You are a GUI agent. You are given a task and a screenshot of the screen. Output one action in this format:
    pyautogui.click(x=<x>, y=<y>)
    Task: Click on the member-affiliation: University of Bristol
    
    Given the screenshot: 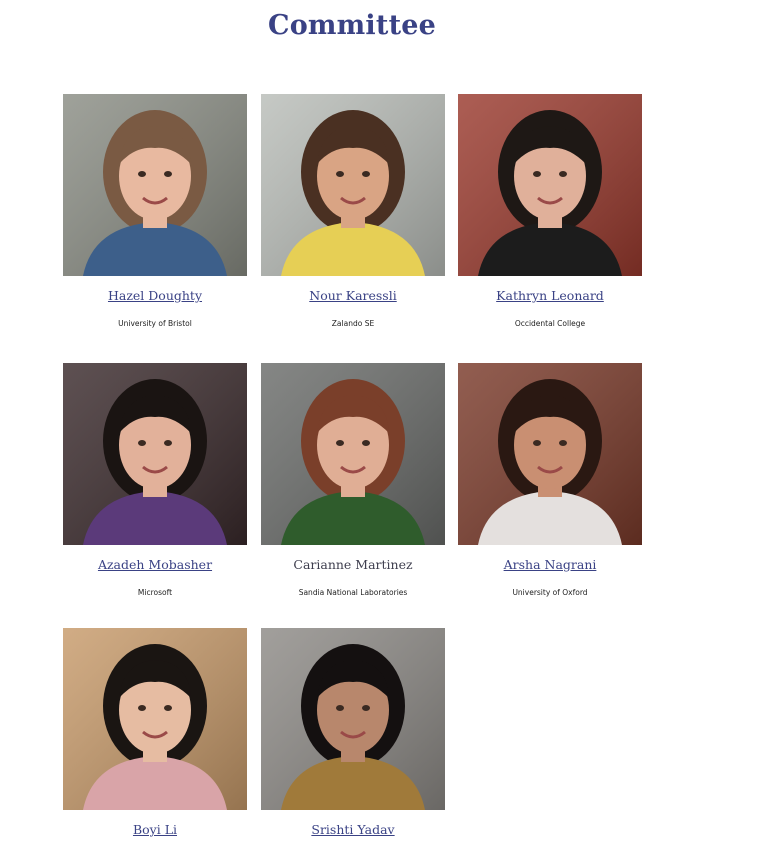 What is the action you would take?
    pyautogui.click(x=155, y=323)
    